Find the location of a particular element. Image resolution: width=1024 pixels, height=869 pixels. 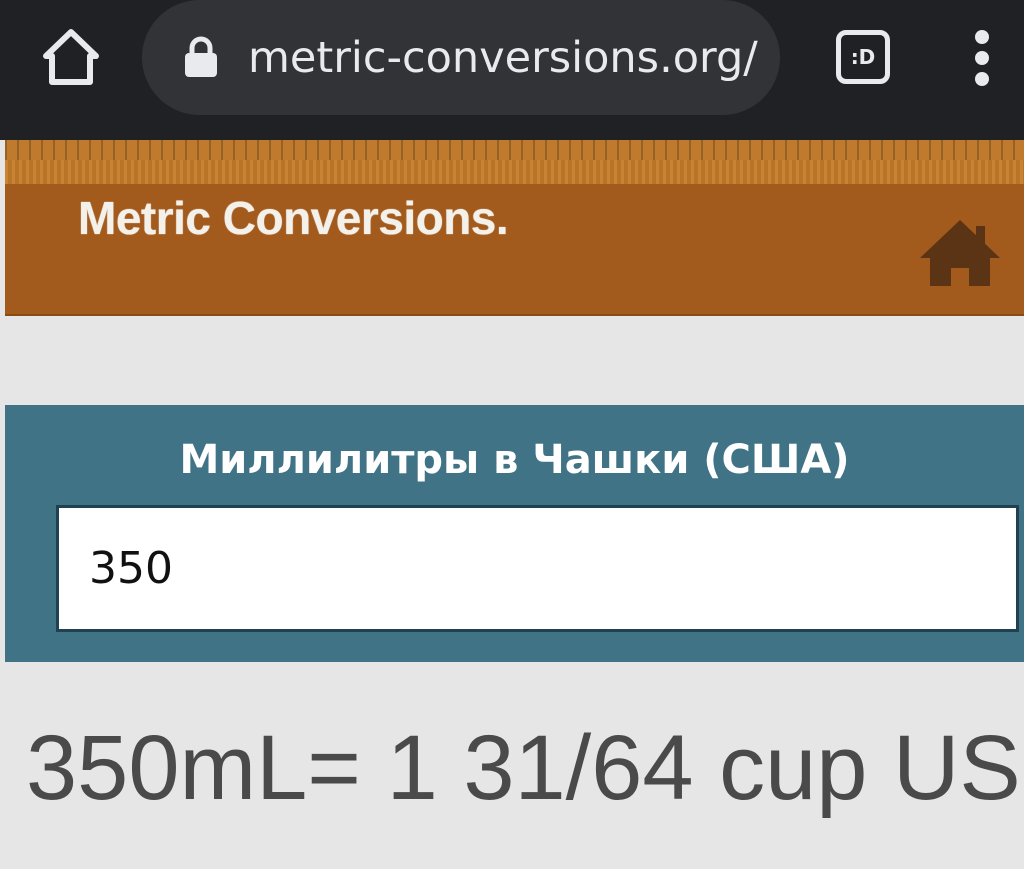

converter-title: Миллилитры в Чашки (США) is located at coordinates (514, 460).